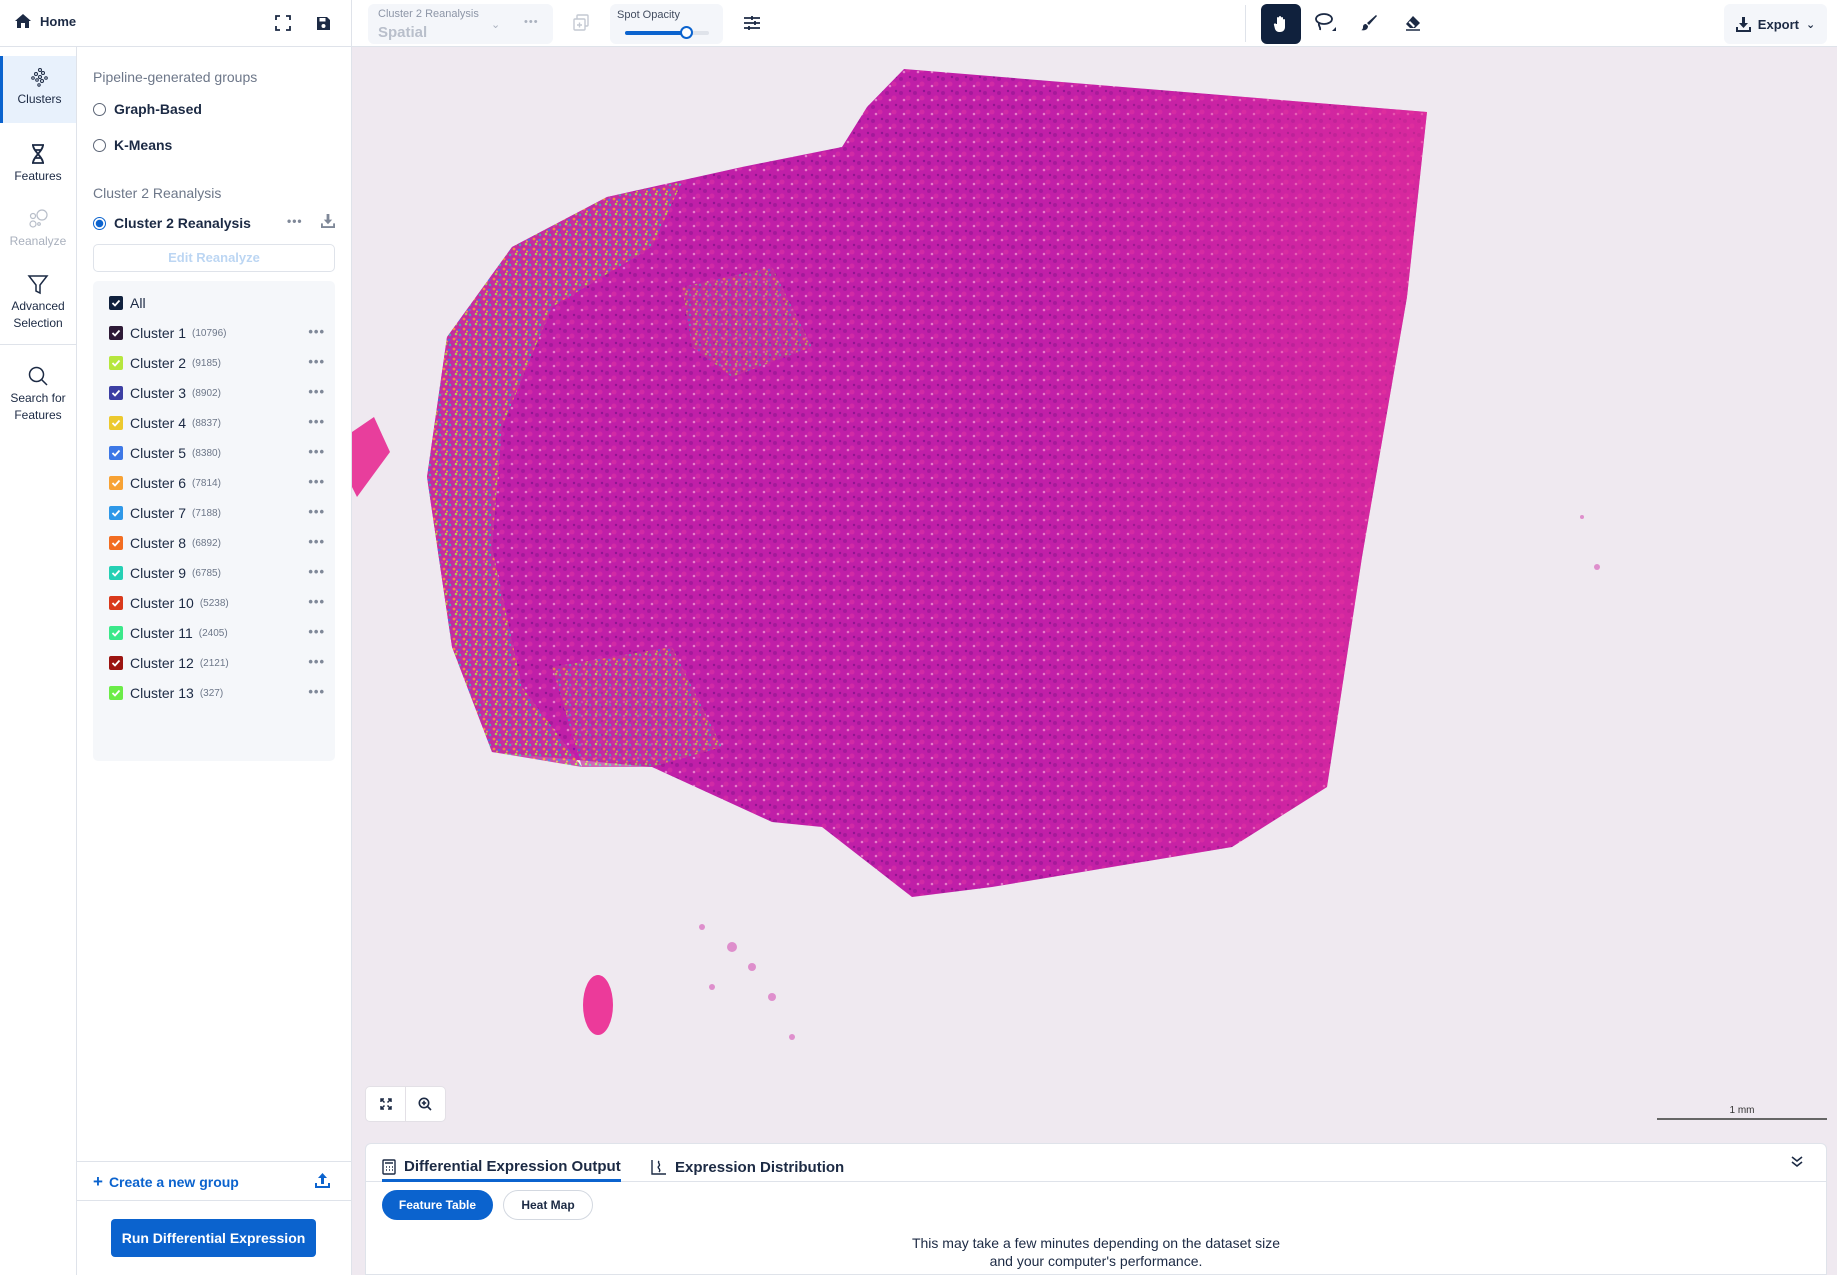 The width and height of the screenshot is (1837, 1275). Describe the element at coordinates (217, 423) in the screenshot. I see `cluster-row: Cluster 4 (8837) •••` at that location.